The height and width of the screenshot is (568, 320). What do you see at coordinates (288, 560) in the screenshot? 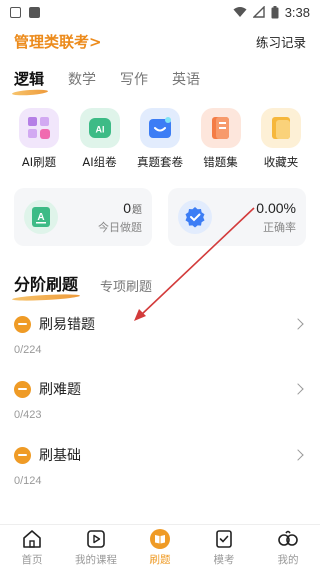
I see `tab-label: 我的` at bounding box center [288, 560].